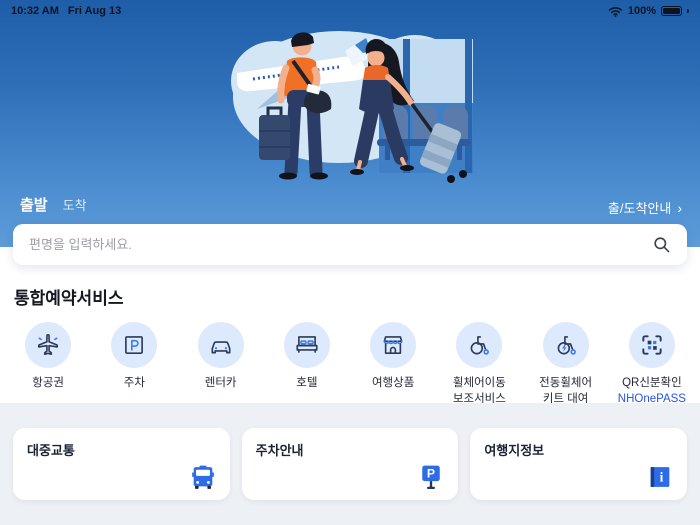 The image size is (700, 525). I want to click on search-icon, so click(661, 244).